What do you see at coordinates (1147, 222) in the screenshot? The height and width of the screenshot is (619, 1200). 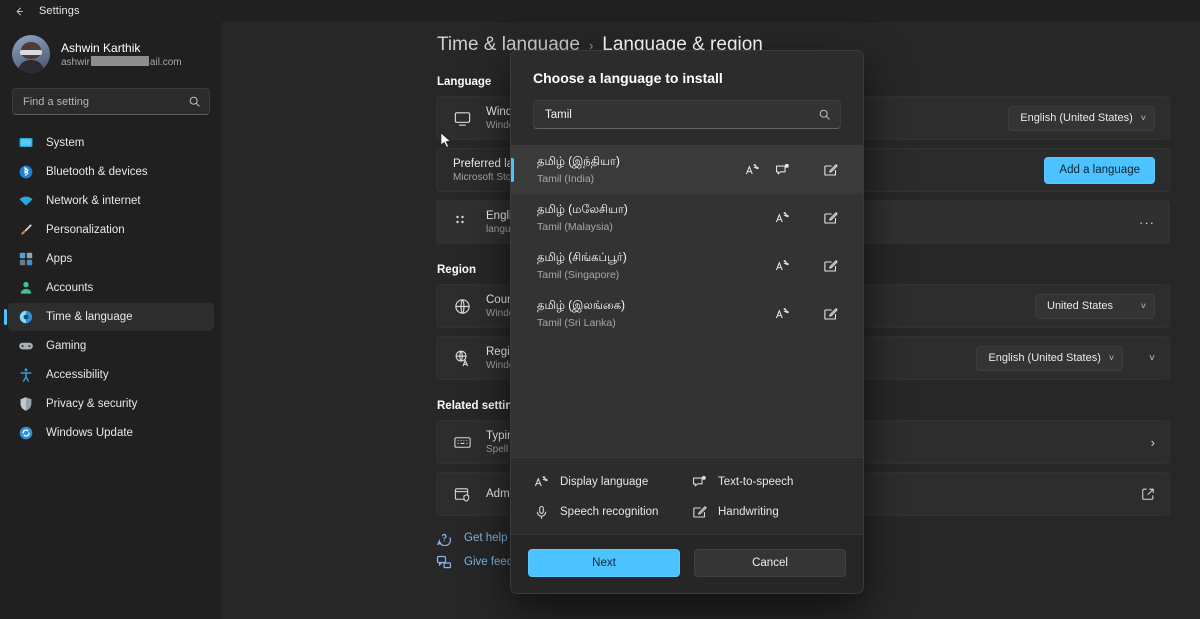 I see `overflow-menu-button: ···` at bounding box center [1147, 222].